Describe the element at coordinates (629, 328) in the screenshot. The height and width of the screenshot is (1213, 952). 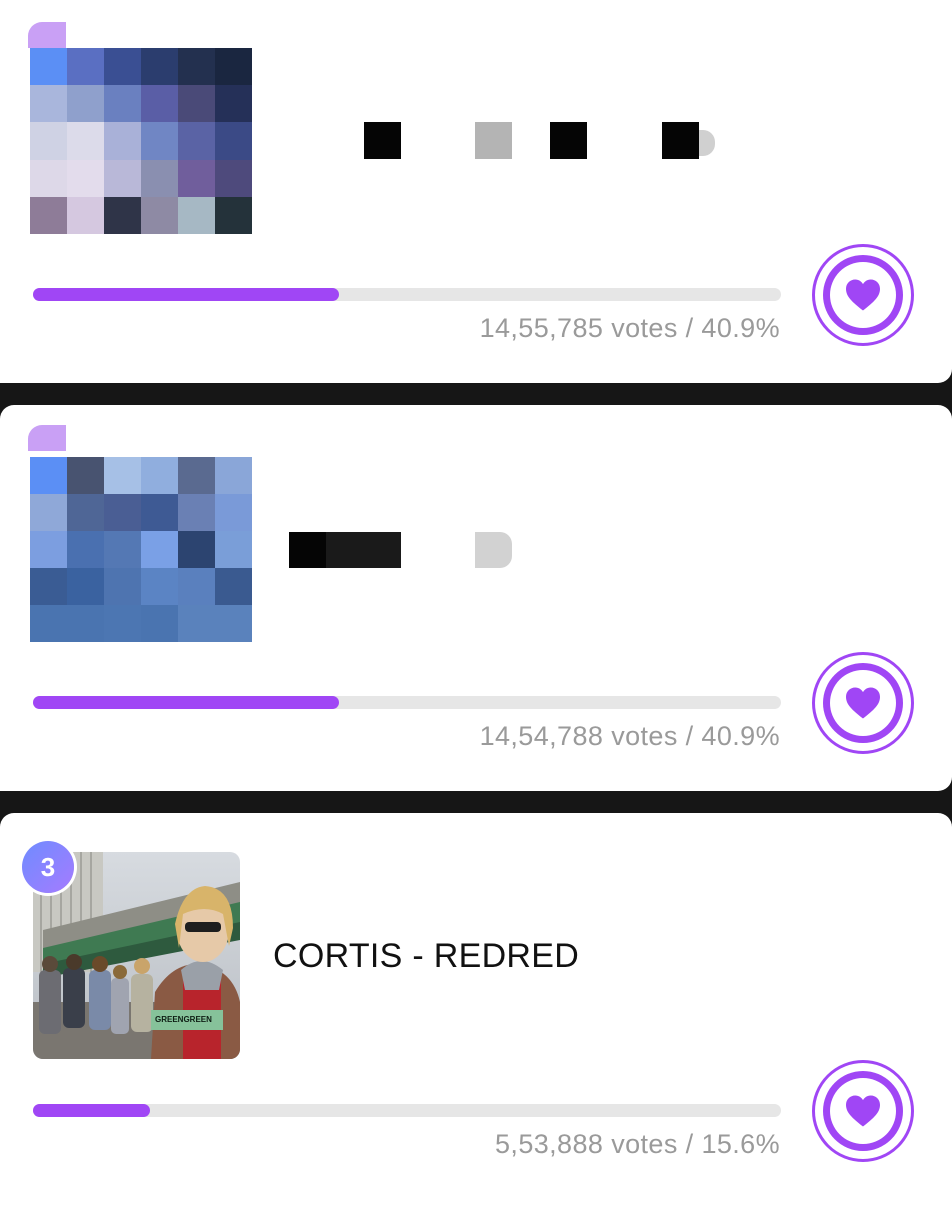
I see `entry-1-votes: 14,55,785 votes / 40.9%` at that location.